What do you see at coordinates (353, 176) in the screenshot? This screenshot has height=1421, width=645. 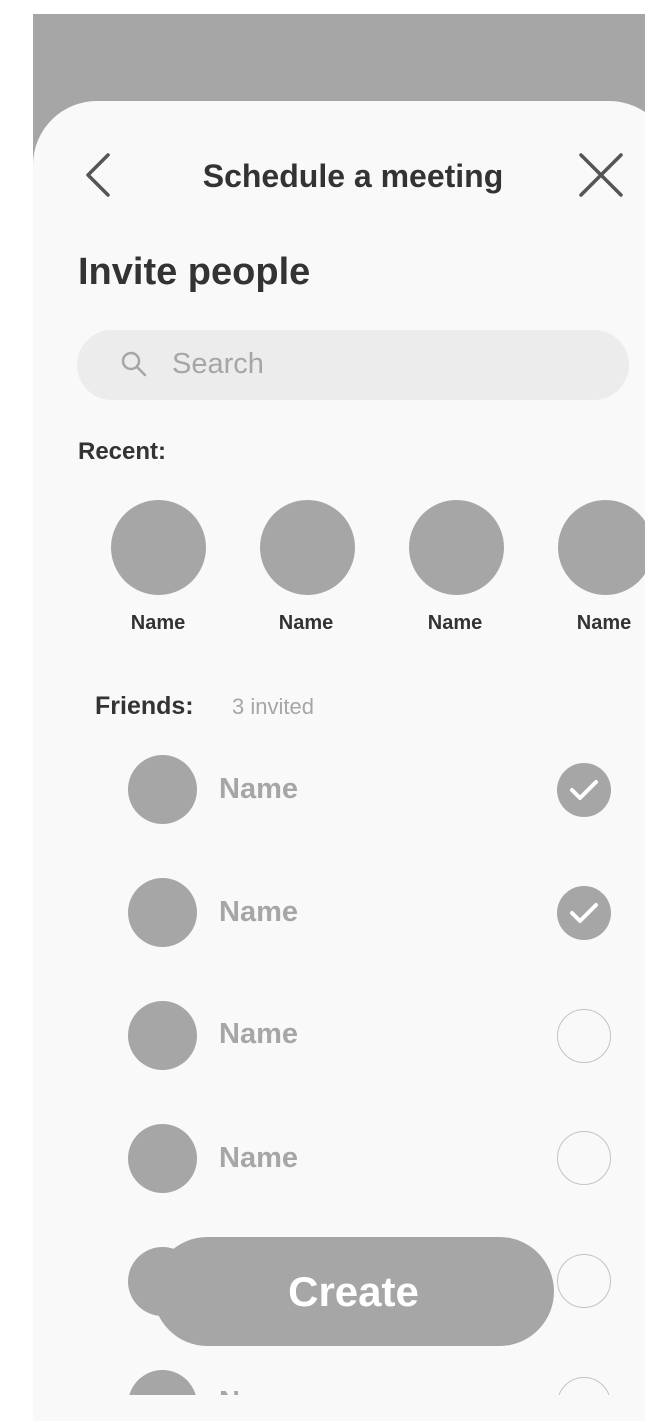 I see `page-title: Schedule a meeting` at bounding box center [353, 176].